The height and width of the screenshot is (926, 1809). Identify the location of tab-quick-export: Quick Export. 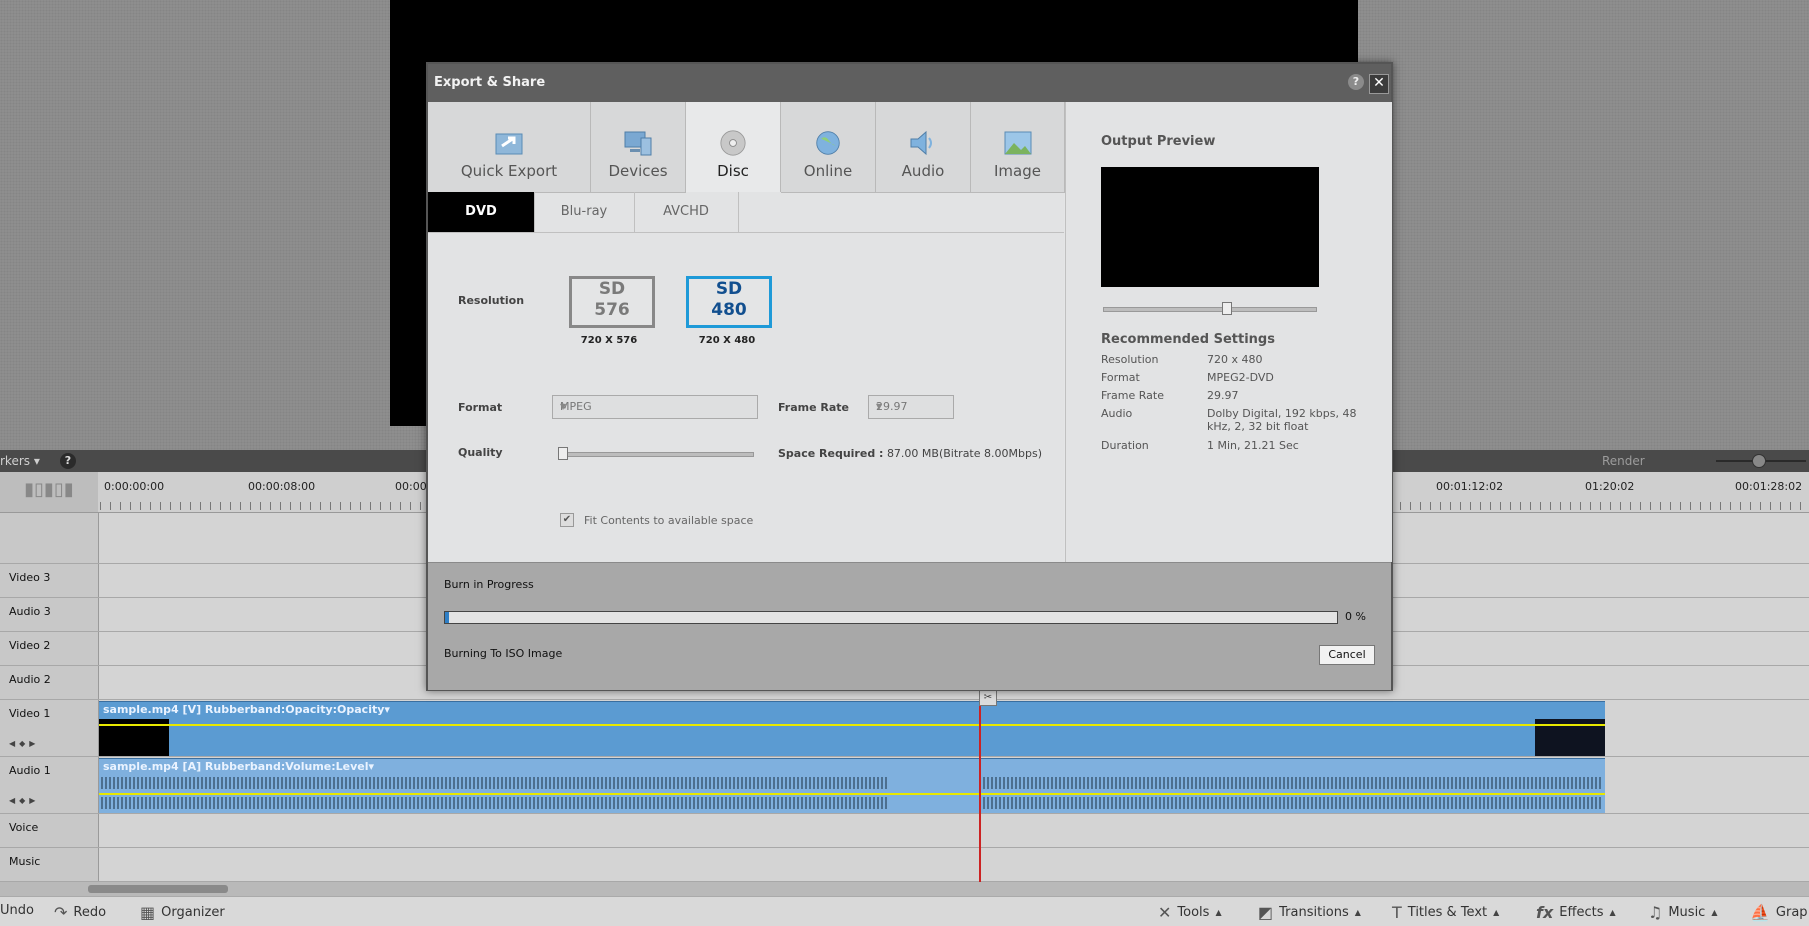
(509, 147).